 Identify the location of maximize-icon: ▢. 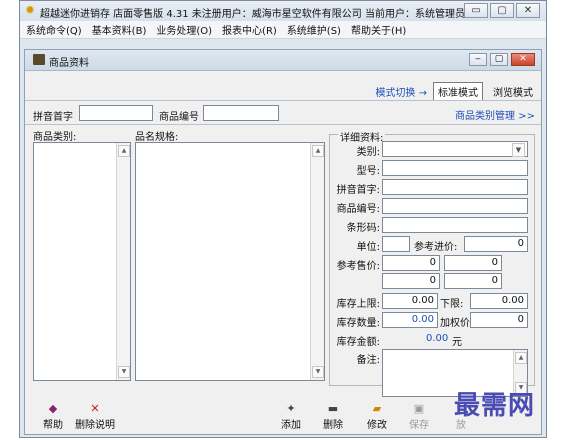
(502, 10).